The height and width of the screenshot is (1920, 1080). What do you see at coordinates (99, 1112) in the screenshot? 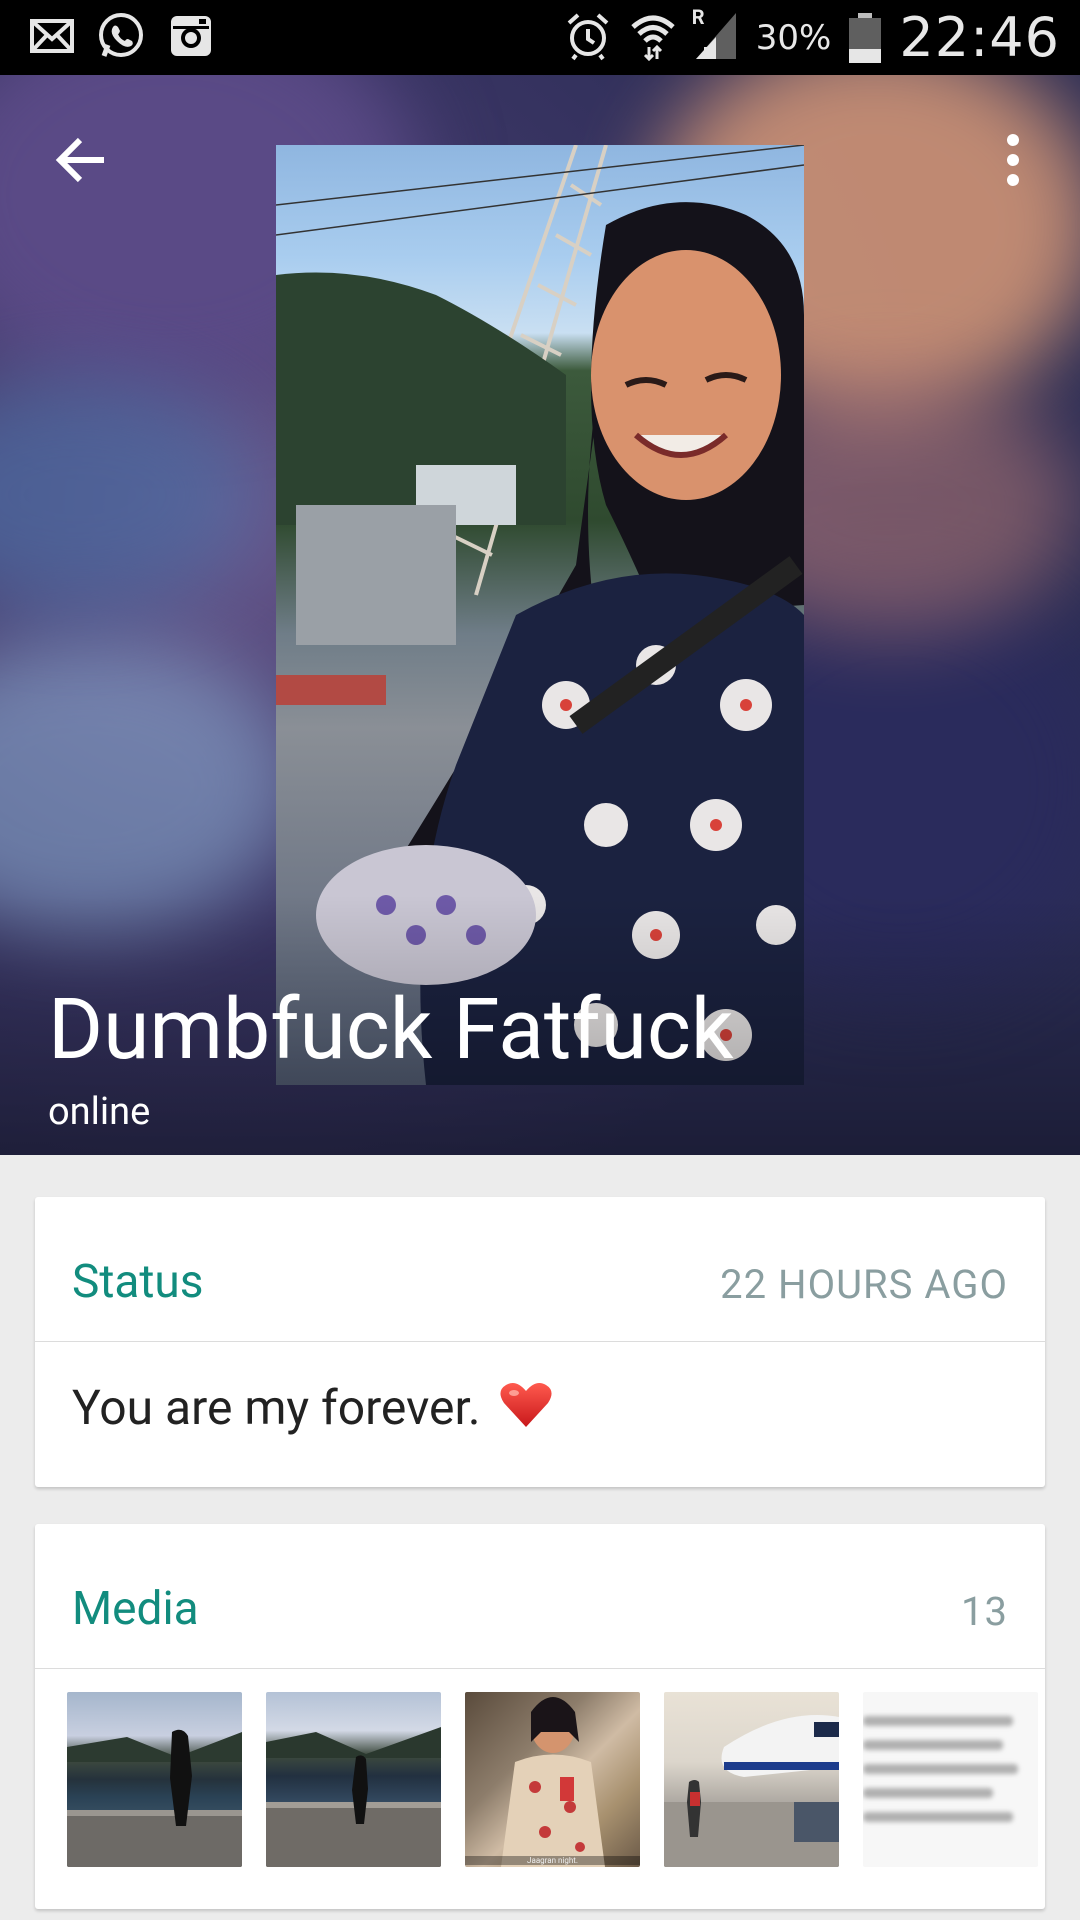
I see `presence-status: online` at bounding box center [99, 1112].